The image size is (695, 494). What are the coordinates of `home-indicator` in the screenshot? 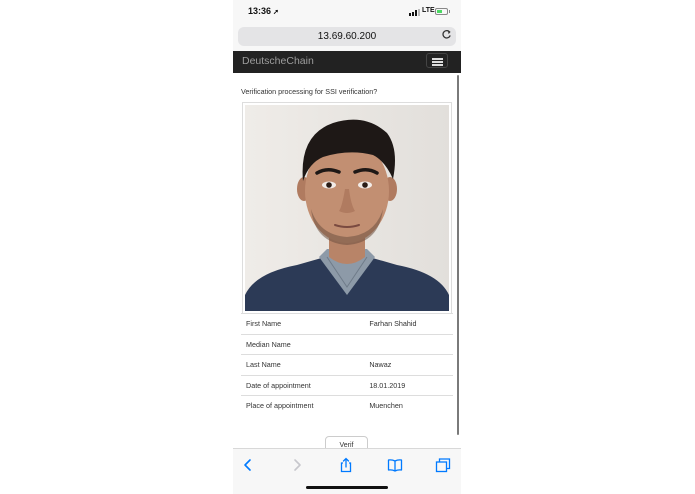 It's located at (347, 487).